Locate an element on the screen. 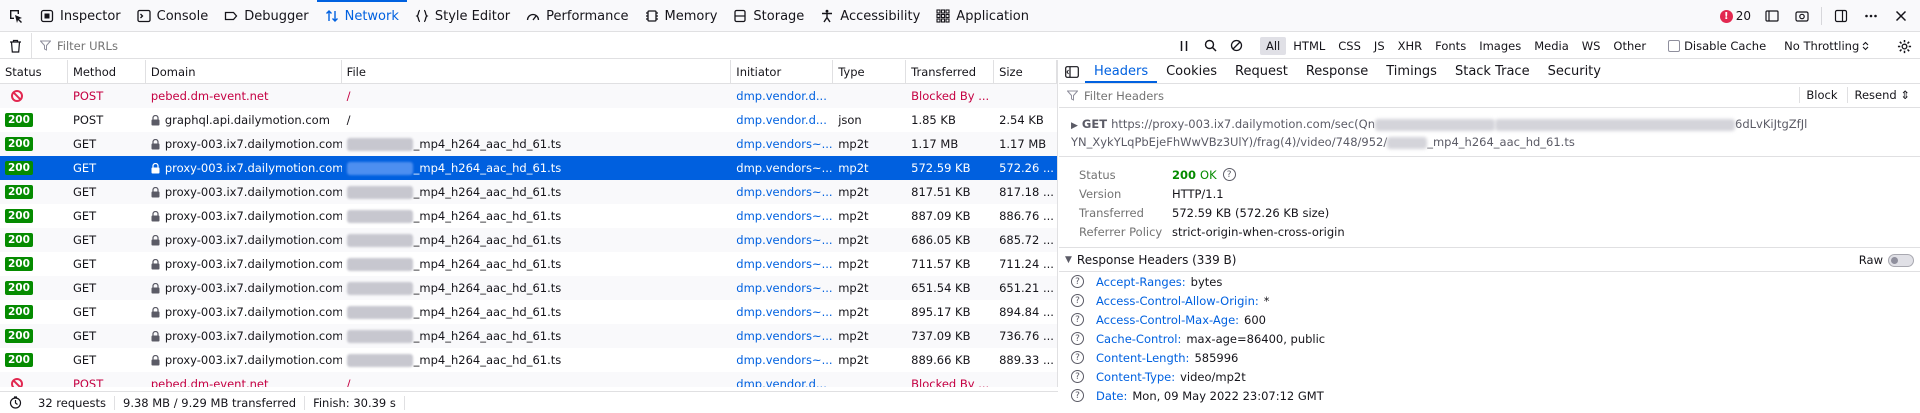  filter-js: JS is located at coordinates (1379, 46).